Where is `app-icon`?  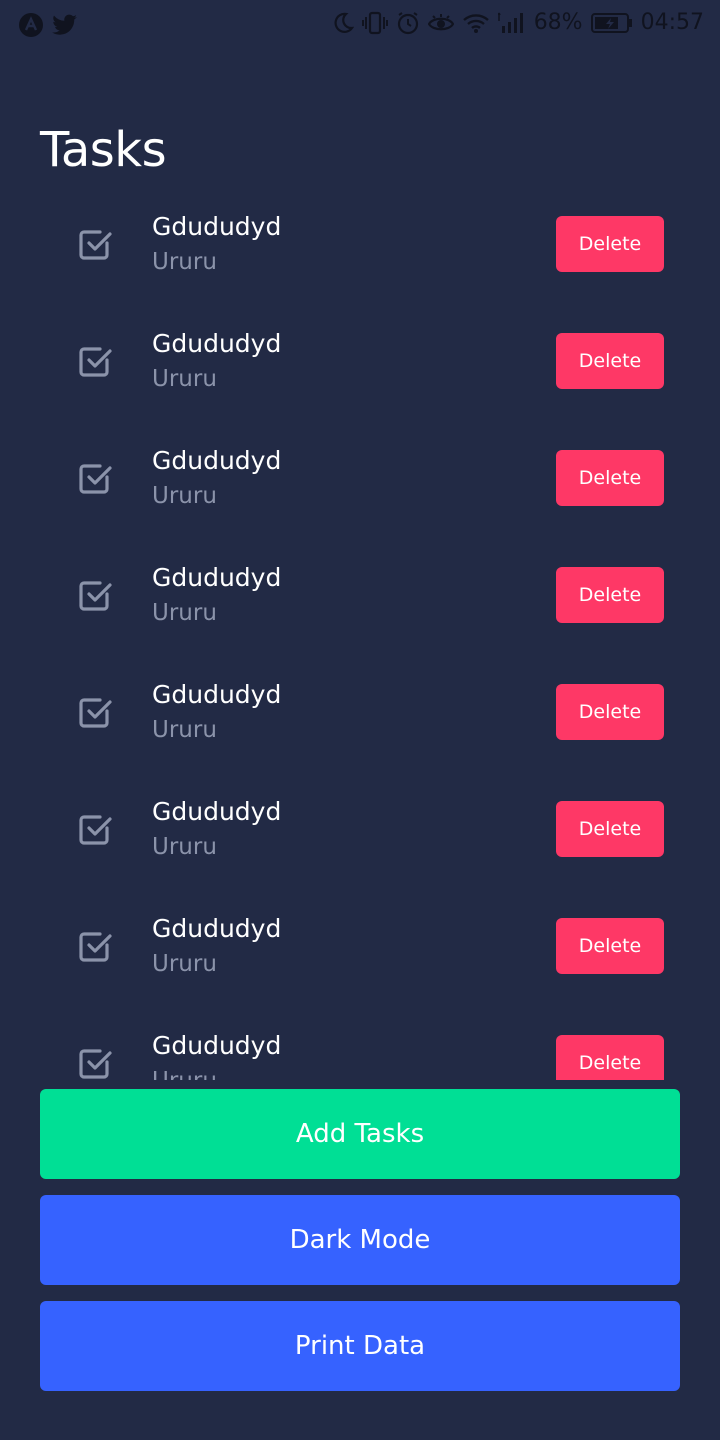 app-icon is located at coordinates (31, 25).